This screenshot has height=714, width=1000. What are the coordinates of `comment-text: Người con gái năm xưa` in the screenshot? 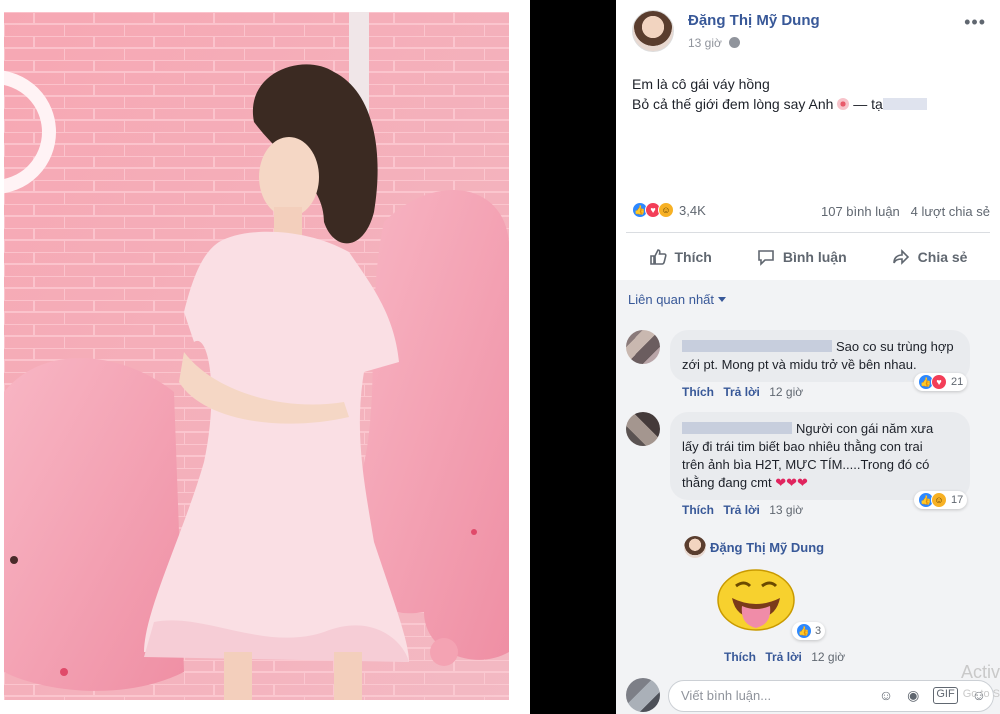 It's located at (865, 428).